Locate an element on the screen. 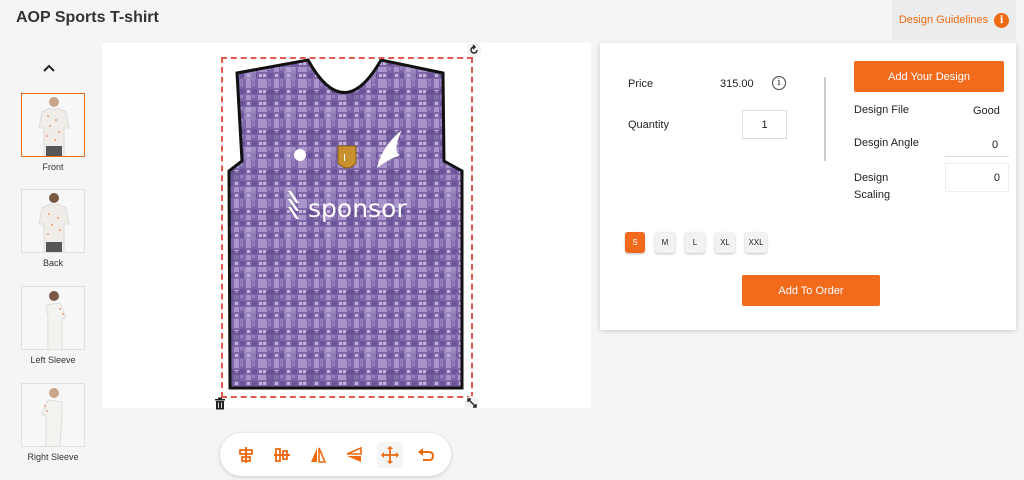 Image resolution: width=1024 pixels, height=480 pixels. thumb-left-sleeve: Left Sleeve is located at coordinates (53, 325).